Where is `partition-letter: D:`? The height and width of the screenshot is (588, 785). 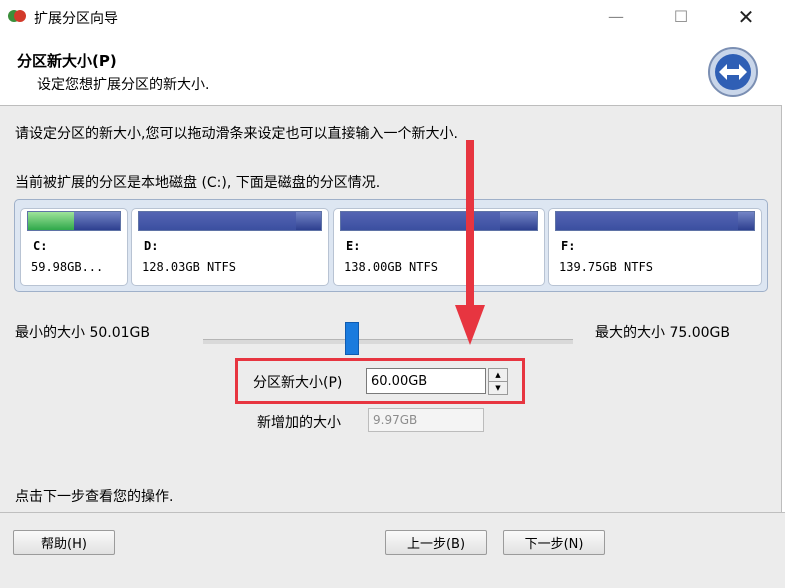 partition-letter: D: is located at coordinates (151, 246).